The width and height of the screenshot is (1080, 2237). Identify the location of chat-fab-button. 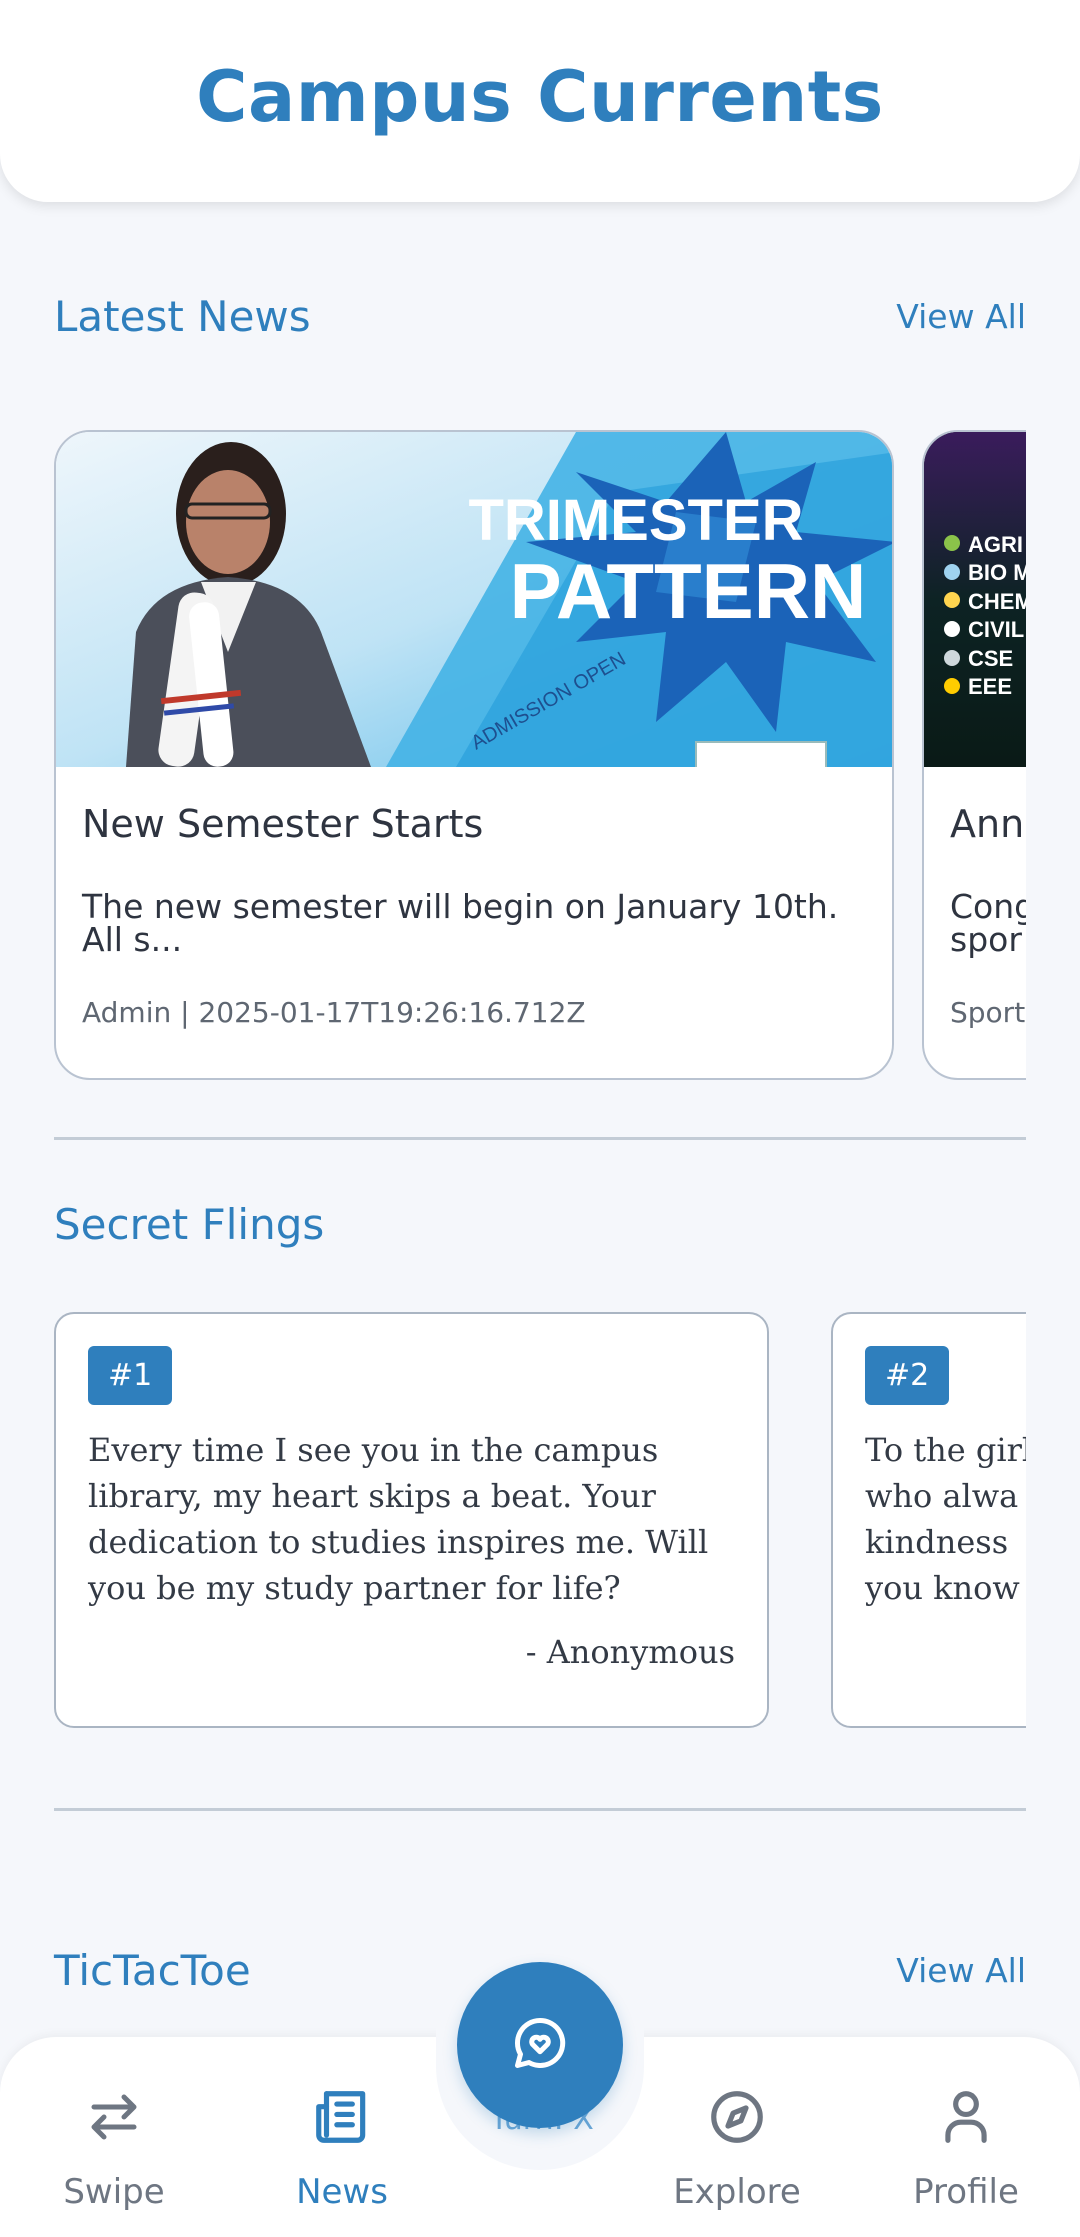
(540, 2045).